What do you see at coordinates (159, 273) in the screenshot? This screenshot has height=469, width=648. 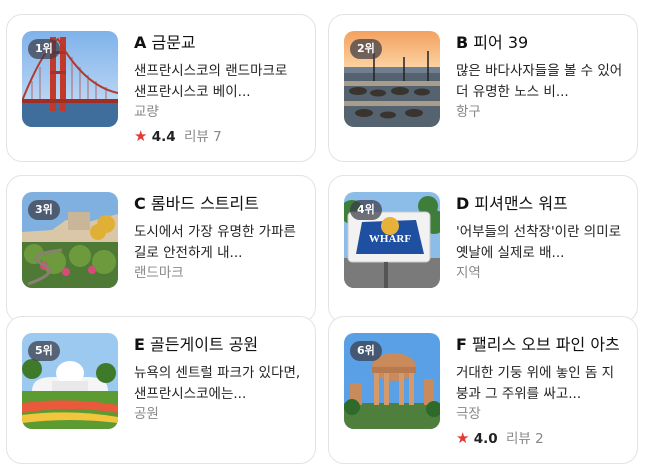 I see `place-category: 랜드마크` at bounding box center [159, 273].